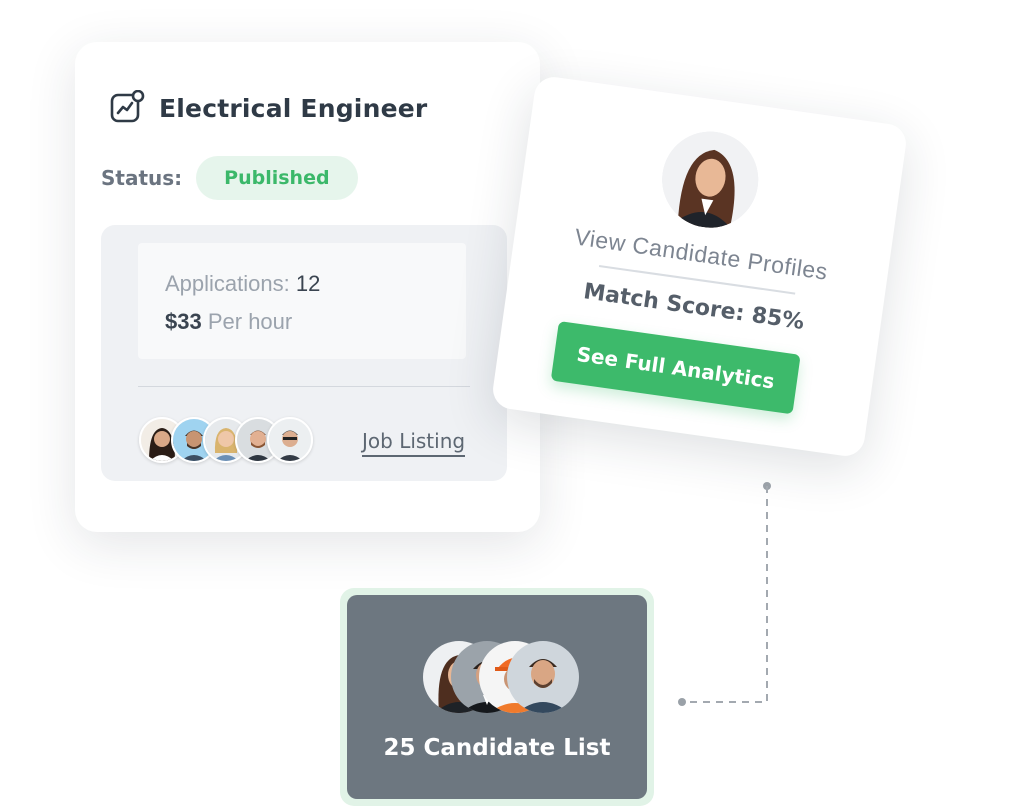 The height and width of the screenshot is (806, 1010). I want to click on candidate-list-card: 25 Candidate List, so click(497, 697).